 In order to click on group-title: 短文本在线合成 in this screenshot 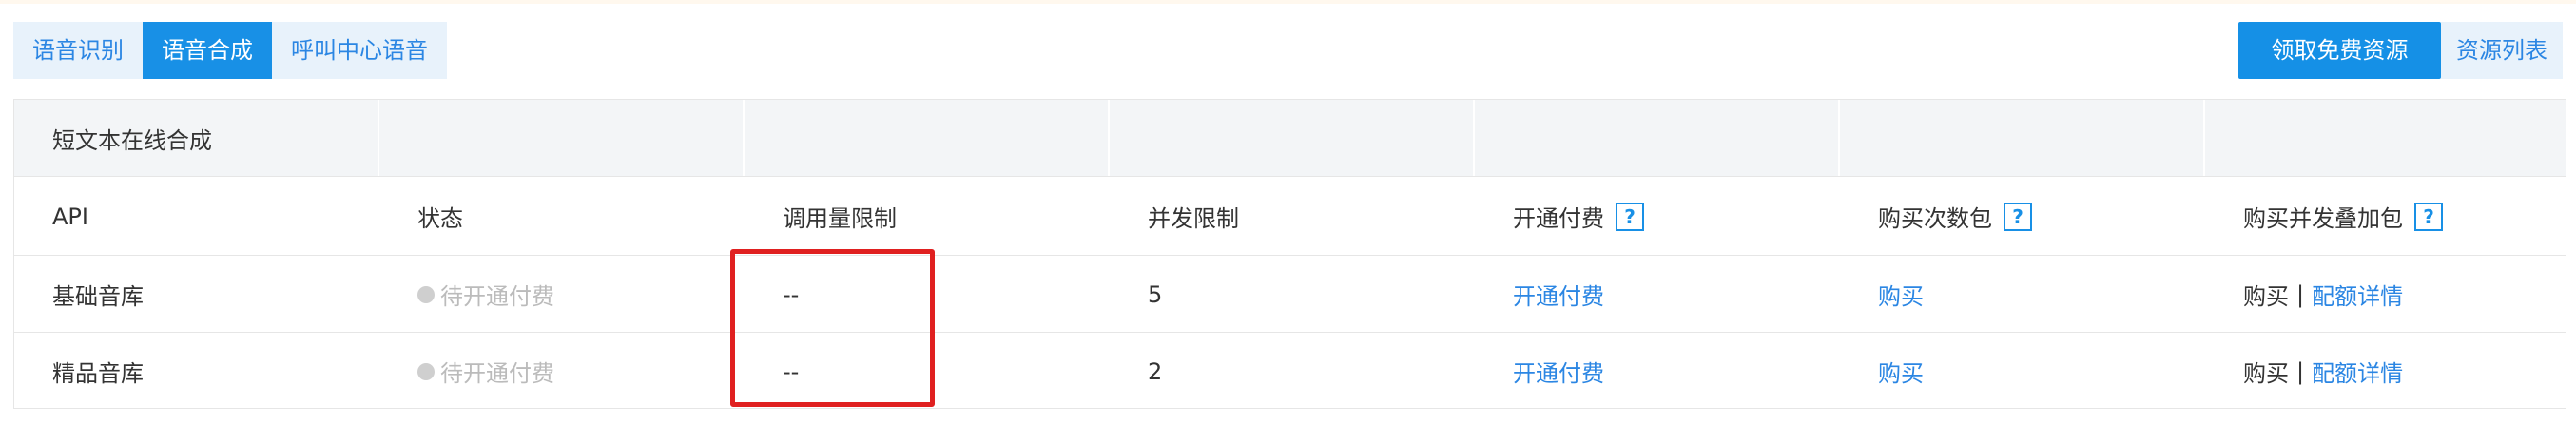, I will do `click(196, 138)`.